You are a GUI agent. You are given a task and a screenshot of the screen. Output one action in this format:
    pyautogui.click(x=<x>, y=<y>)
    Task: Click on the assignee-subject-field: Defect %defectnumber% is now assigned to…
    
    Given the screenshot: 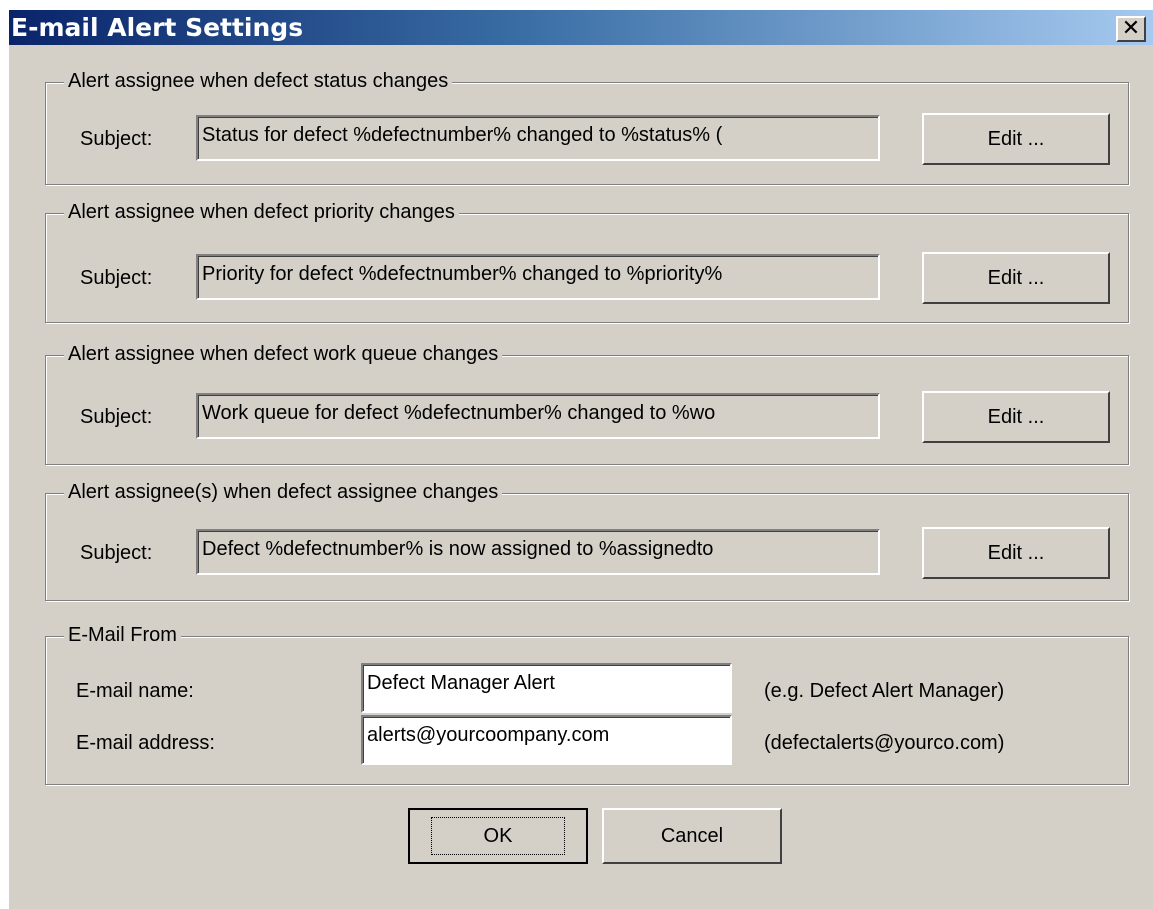 What is the action you would take?
    pyautogui.click(x=538, y=552)
    